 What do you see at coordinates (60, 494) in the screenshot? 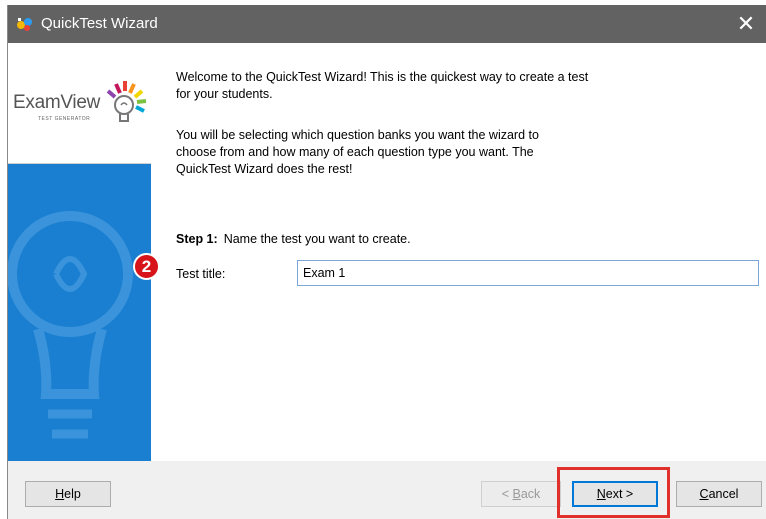
I see `help-mnemonic: H` at bounding box center [60, 494].